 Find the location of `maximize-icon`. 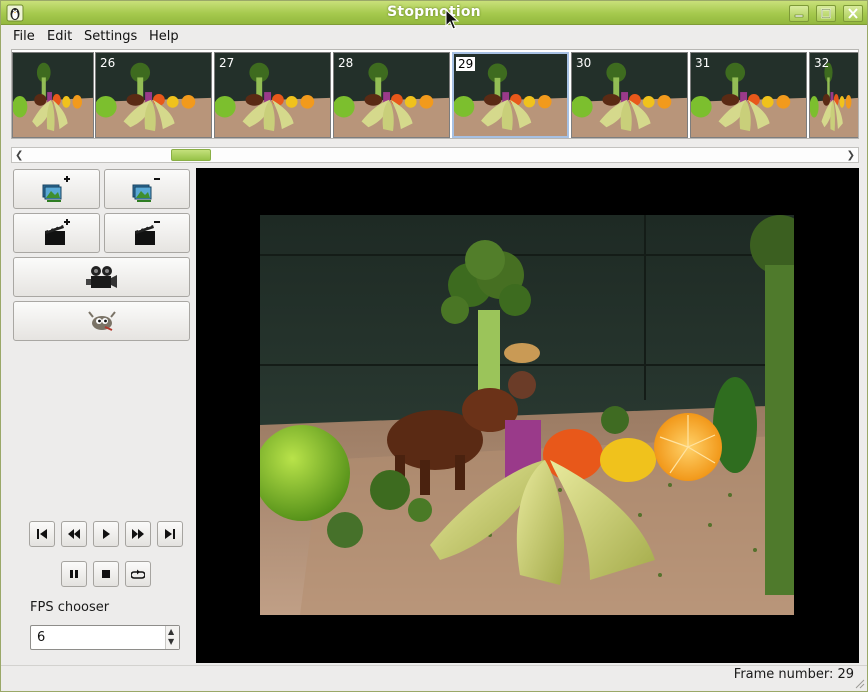

maximize-icon is located at coordinates (826, 13).